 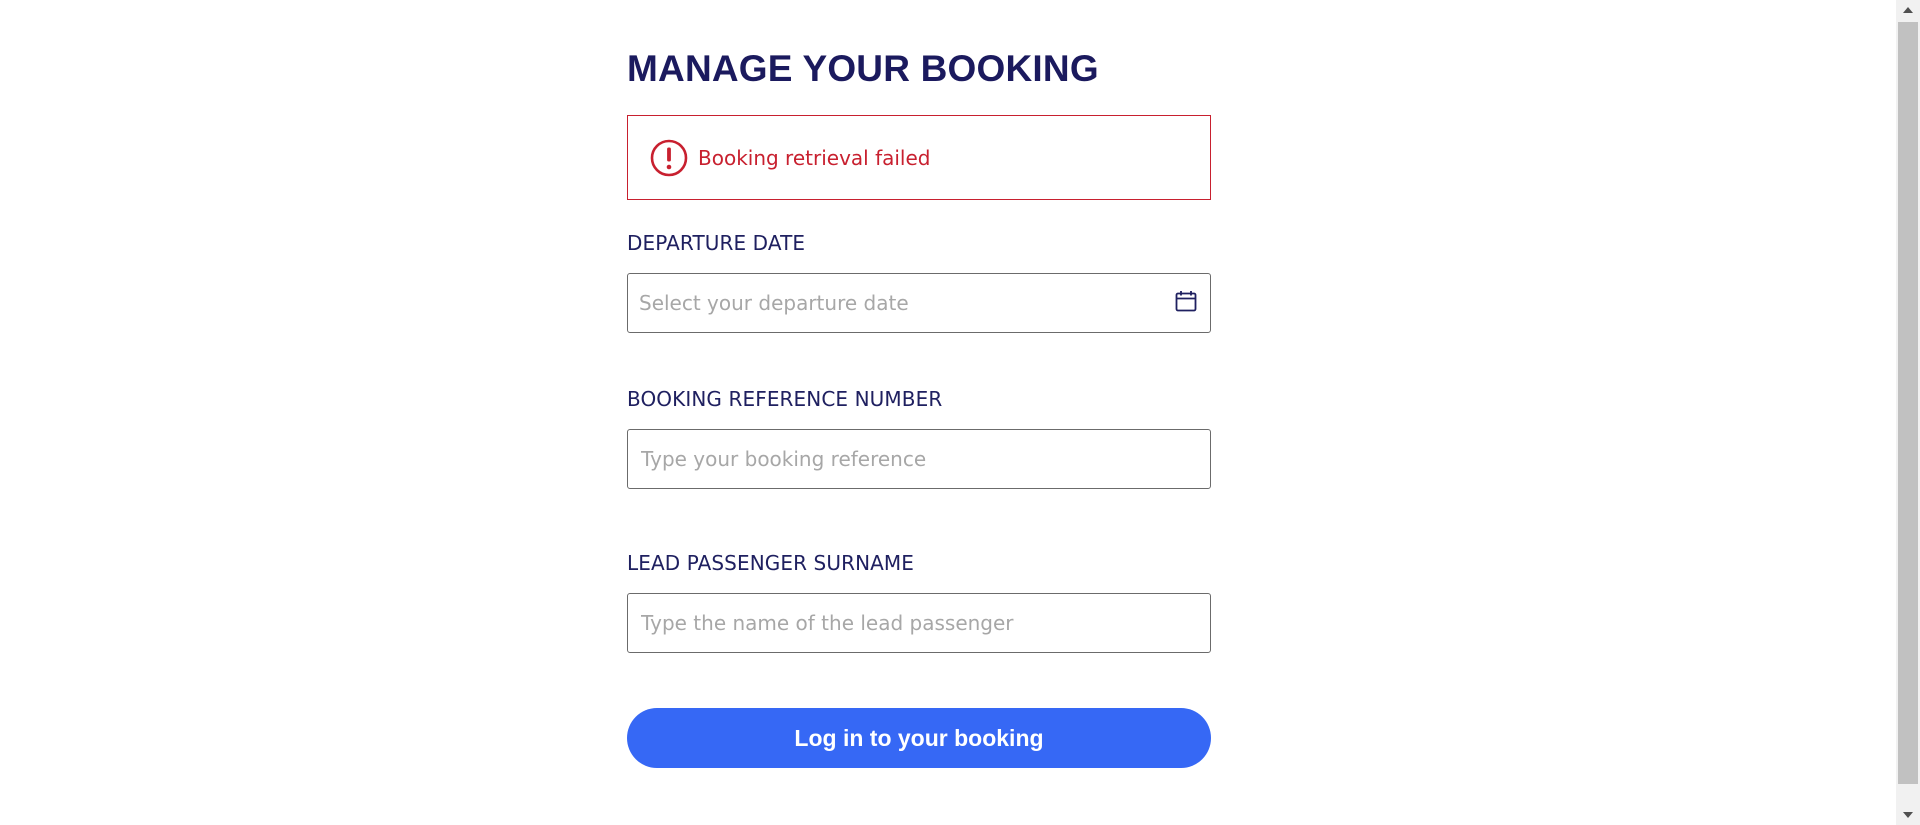 What do you see at coordinates (771, 563) in the screenshot?
I see `lead-surname-label: LEAD PASSENGER SURNAME` at bounding box center [771, 563].